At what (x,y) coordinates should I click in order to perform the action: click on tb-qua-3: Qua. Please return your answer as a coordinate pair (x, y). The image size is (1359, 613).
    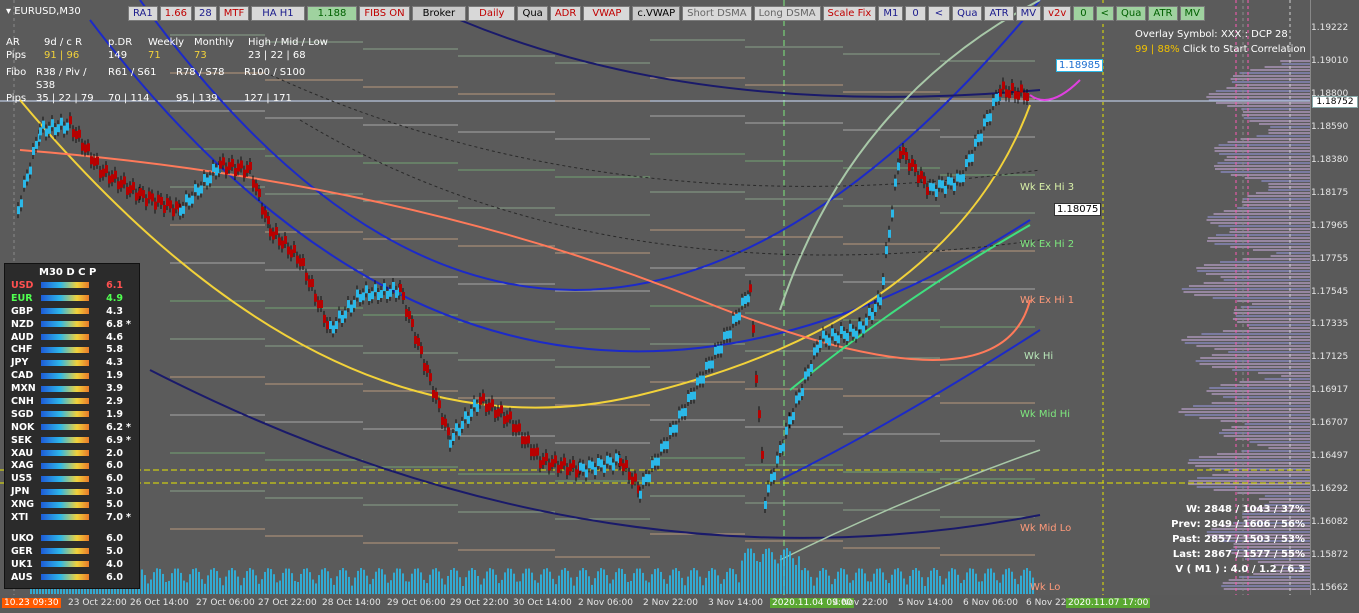
    Looking at the image, I should click on (1131, 13).